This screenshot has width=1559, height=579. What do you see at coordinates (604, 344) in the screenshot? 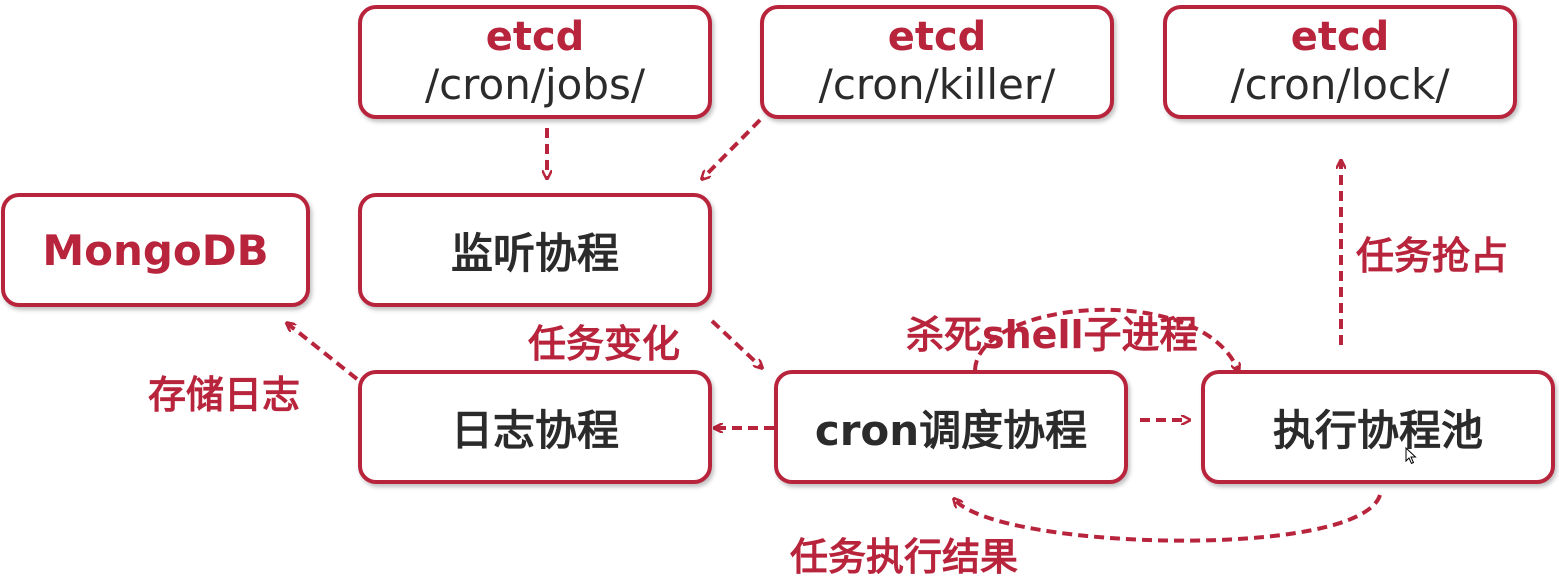
I see `edge-label-task-change: 任务变化` at bounding box center [604, 344].